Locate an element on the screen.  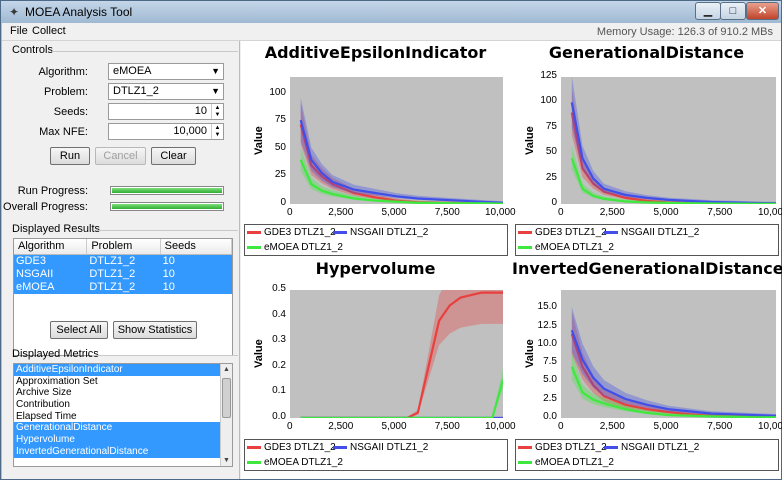
select-all-button: Select All is located at coordinates (79, 330).